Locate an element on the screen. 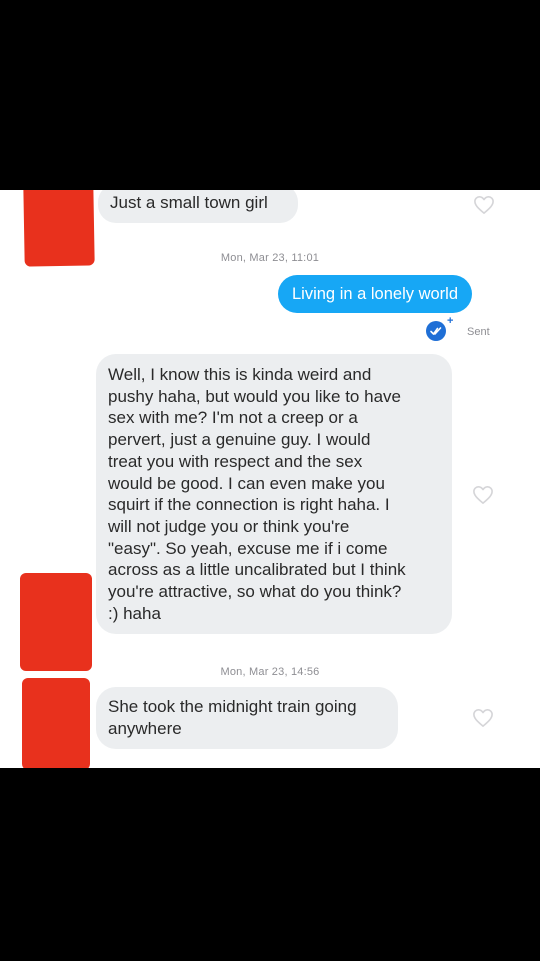 Image resolution: width=540 pixels, height=961 pixels. plus-icon: + is located at coordinates (450, 321).